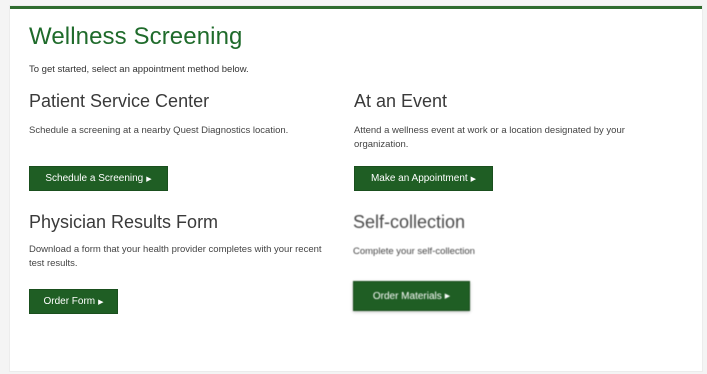 This screenshot has height=374, width=707. Describe the element at coordinates (69, 301) in the screenshot. I see `button-label: Order Form` at that location.